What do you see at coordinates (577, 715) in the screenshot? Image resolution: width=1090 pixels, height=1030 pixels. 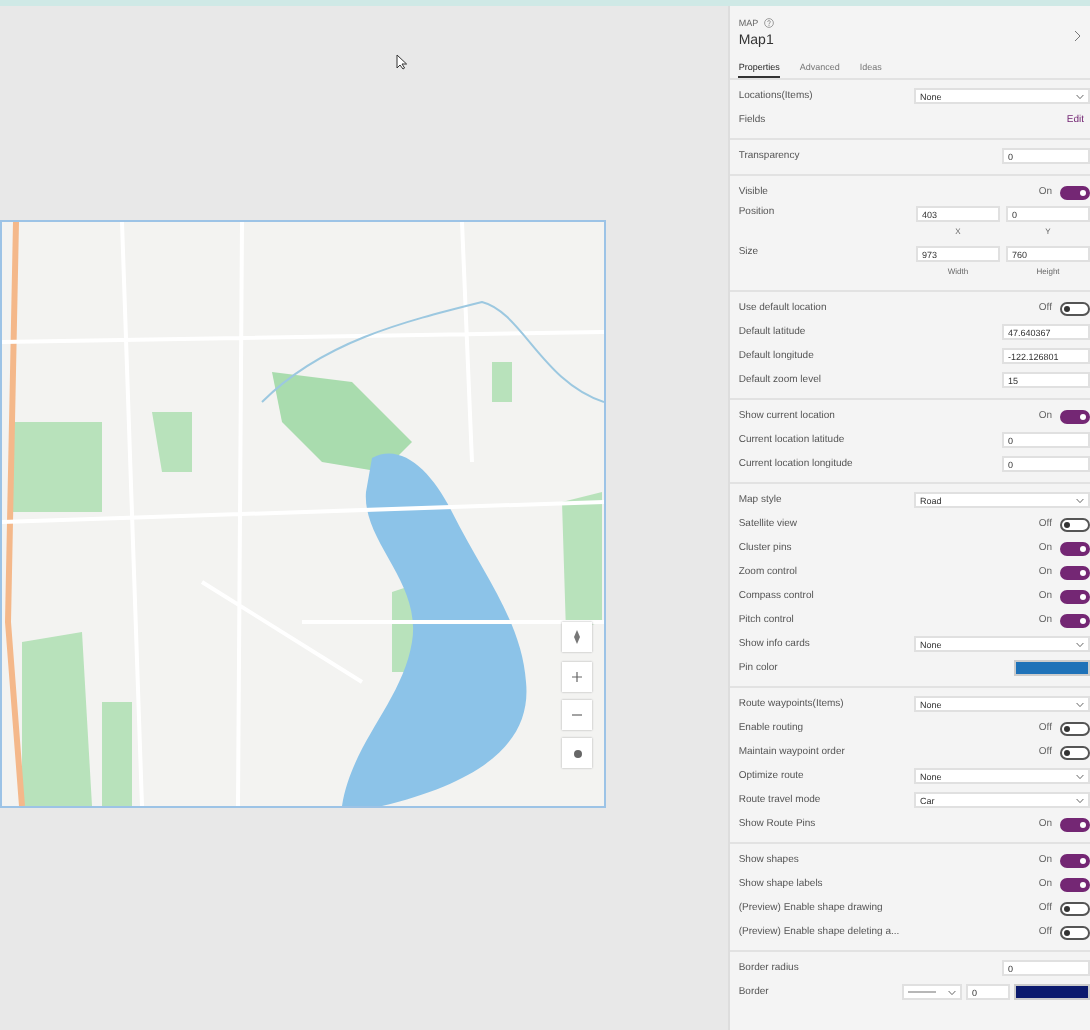 I see `minus-icon` at bounding box center [577, 715].